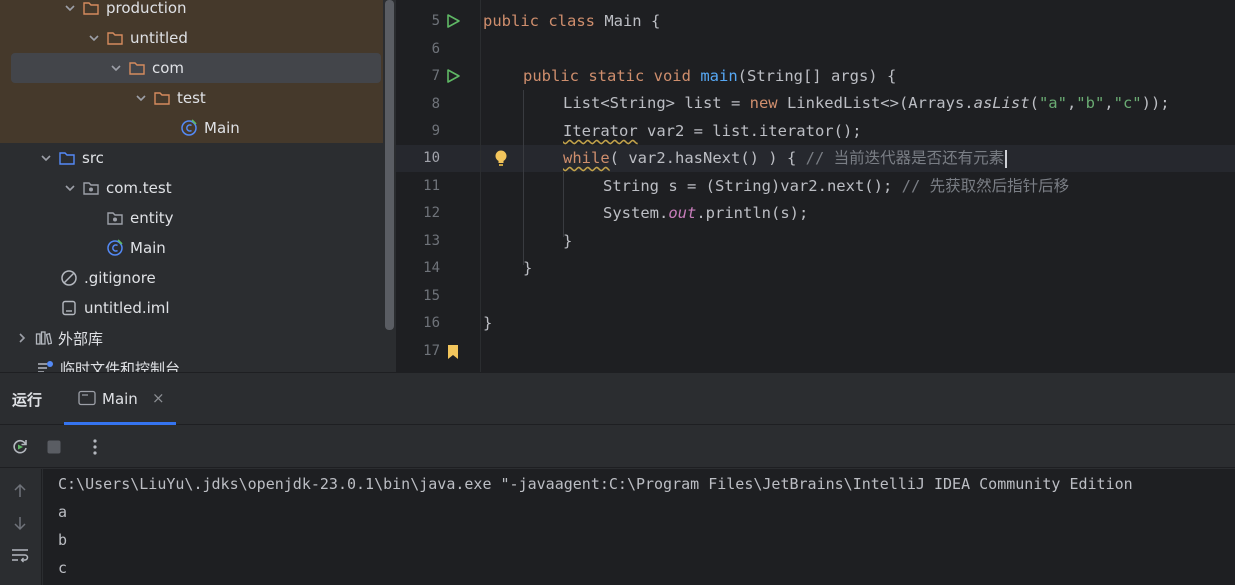 The width and height of the screenshot is (1235, 585). What do you see at coordinates (81, 338) in the screenshot?
I see `tree-item-label: 外部库` at bounding box center [81, 338].